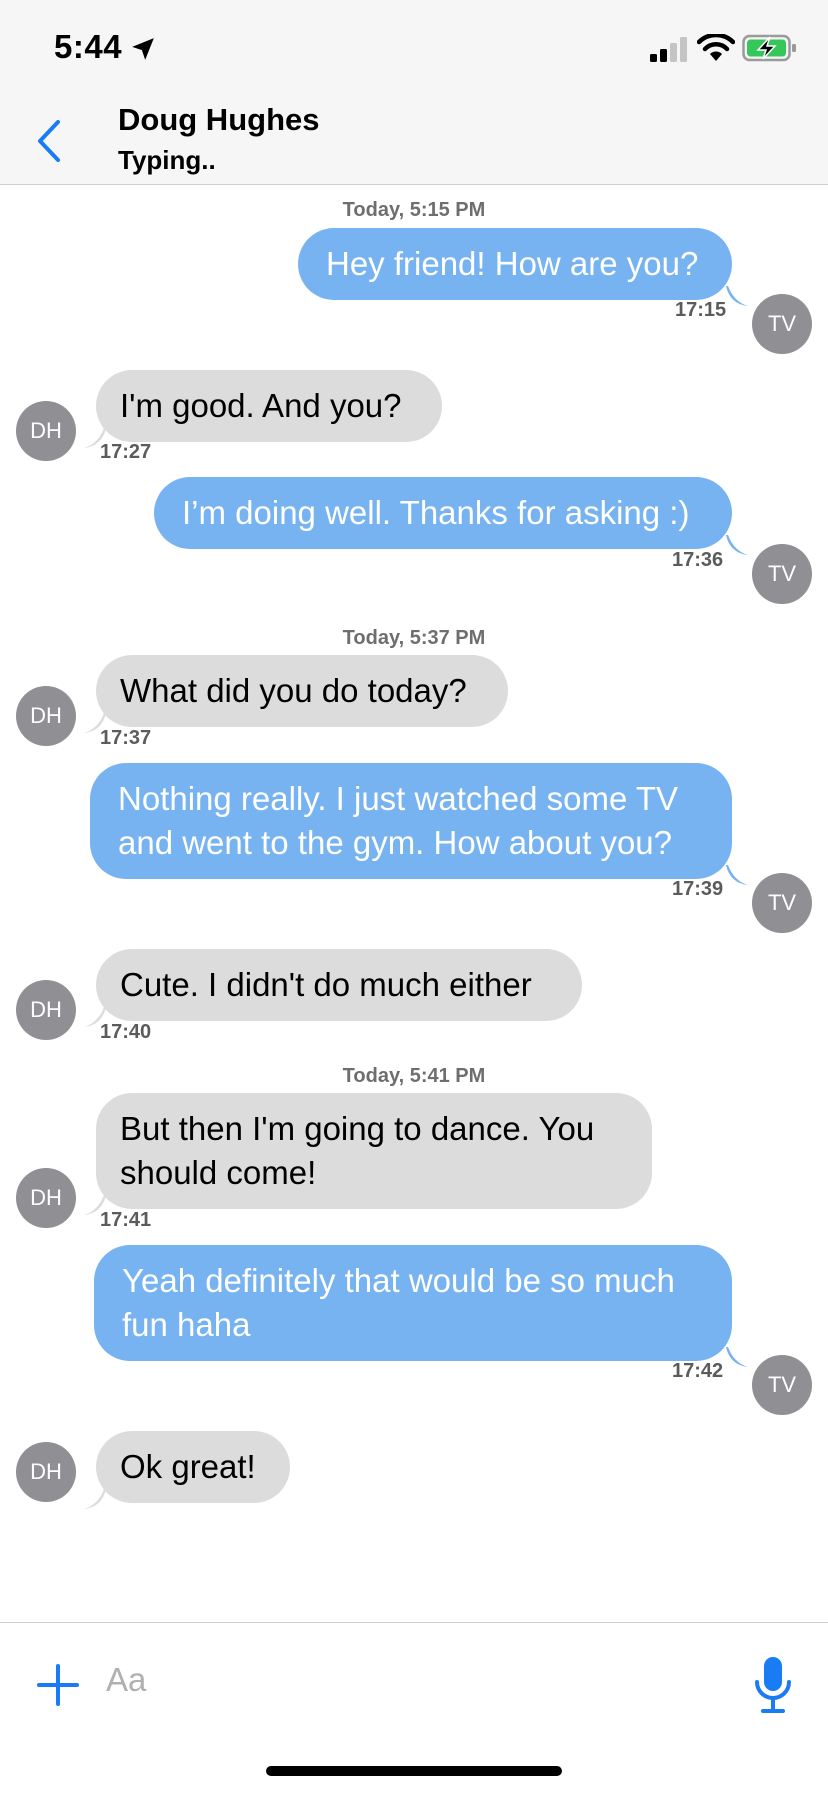 The image size is (828, 1793). What do you see at coordinates (414, 1076) in the screenshot?
I see `timestamp-divider: Today, 5:41 PM` at bounding box center [414, 1076].